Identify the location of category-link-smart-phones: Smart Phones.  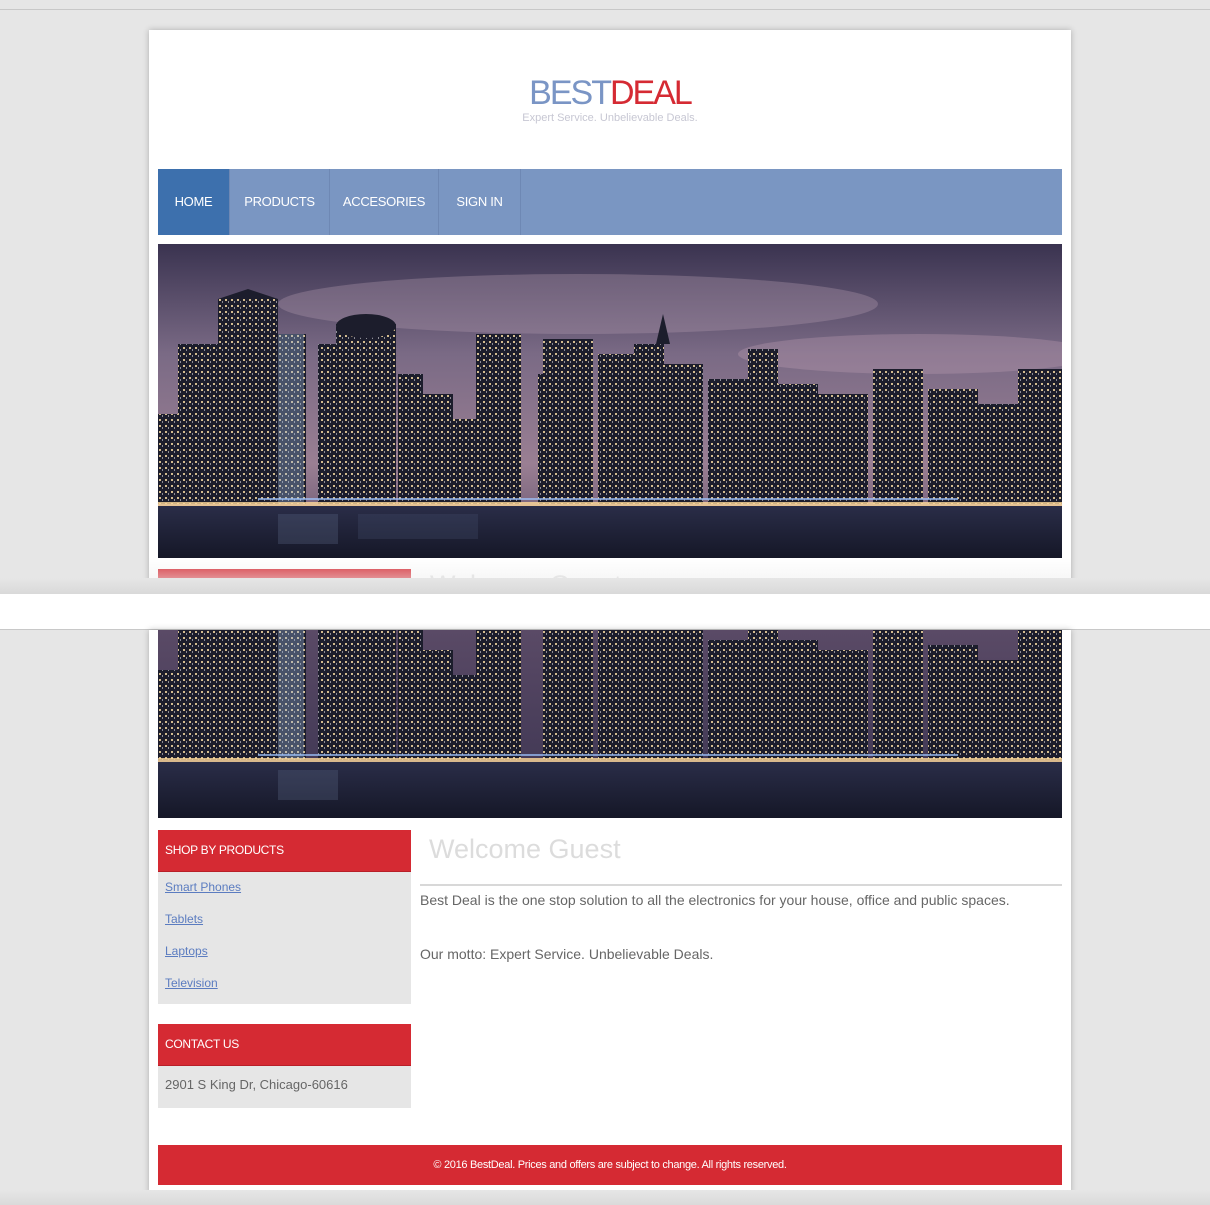
(284, 894).